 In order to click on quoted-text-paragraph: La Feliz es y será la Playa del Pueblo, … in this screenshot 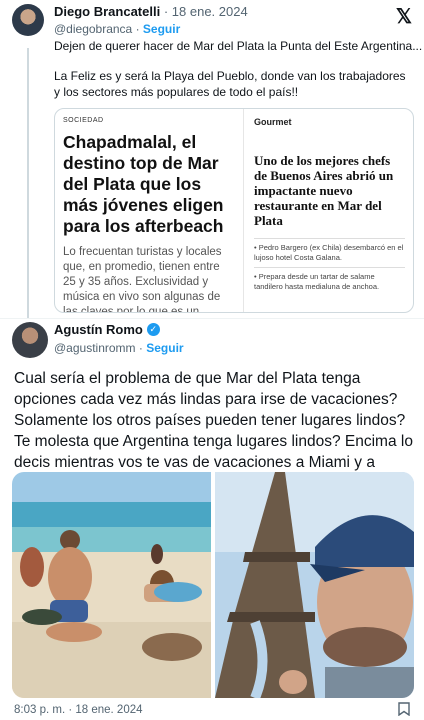, I will do `click(230, 84)`.